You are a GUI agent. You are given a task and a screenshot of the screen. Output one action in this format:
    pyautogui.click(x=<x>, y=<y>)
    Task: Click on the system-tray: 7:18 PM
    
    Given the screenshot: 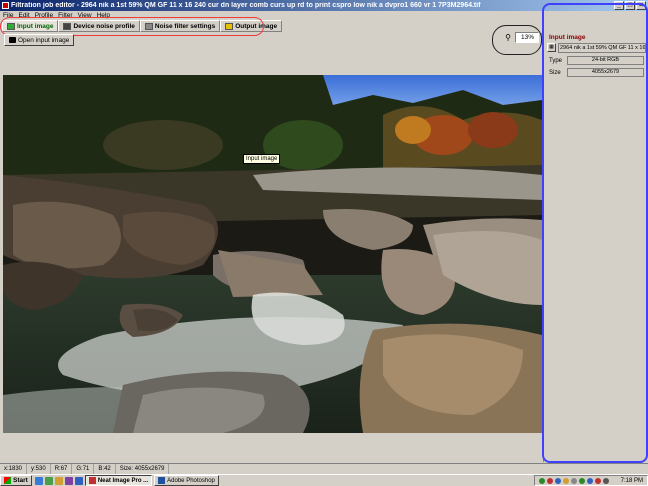 What is the action you would take?
    pyautogui.click(x=590, y=480)
    